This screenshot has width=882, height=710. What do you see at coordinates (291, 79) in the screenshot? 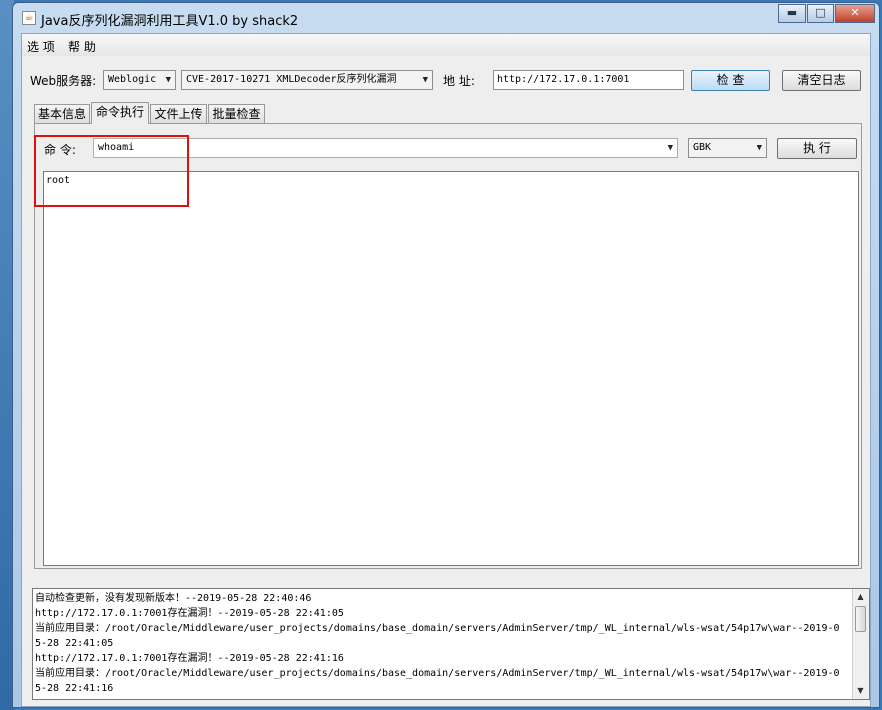
I see `vuln-select-value: CVE-2017-10271 XMLDecoder反序列化漏洞` at bounding box center [291, 79].